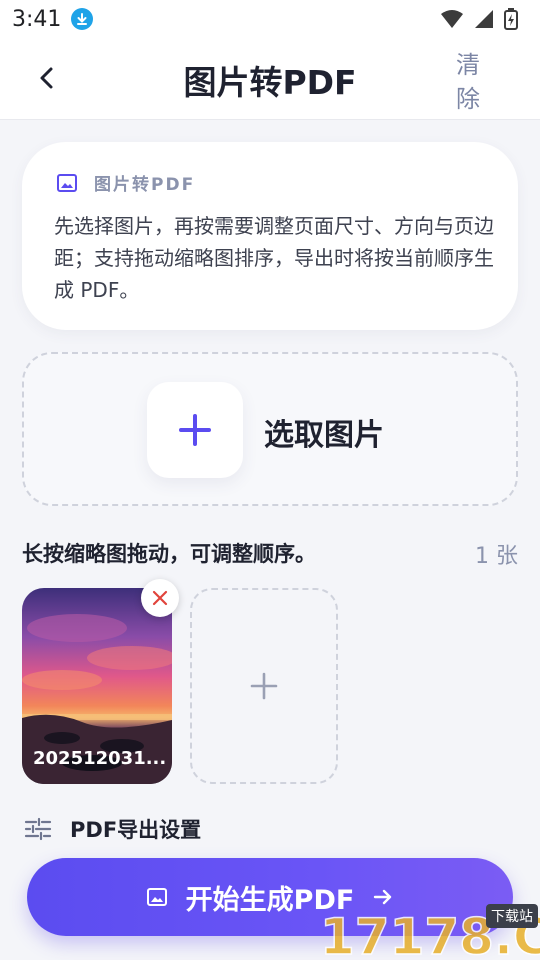  I want to click on info-card-title: 图片转PDF, so click(145, 185).